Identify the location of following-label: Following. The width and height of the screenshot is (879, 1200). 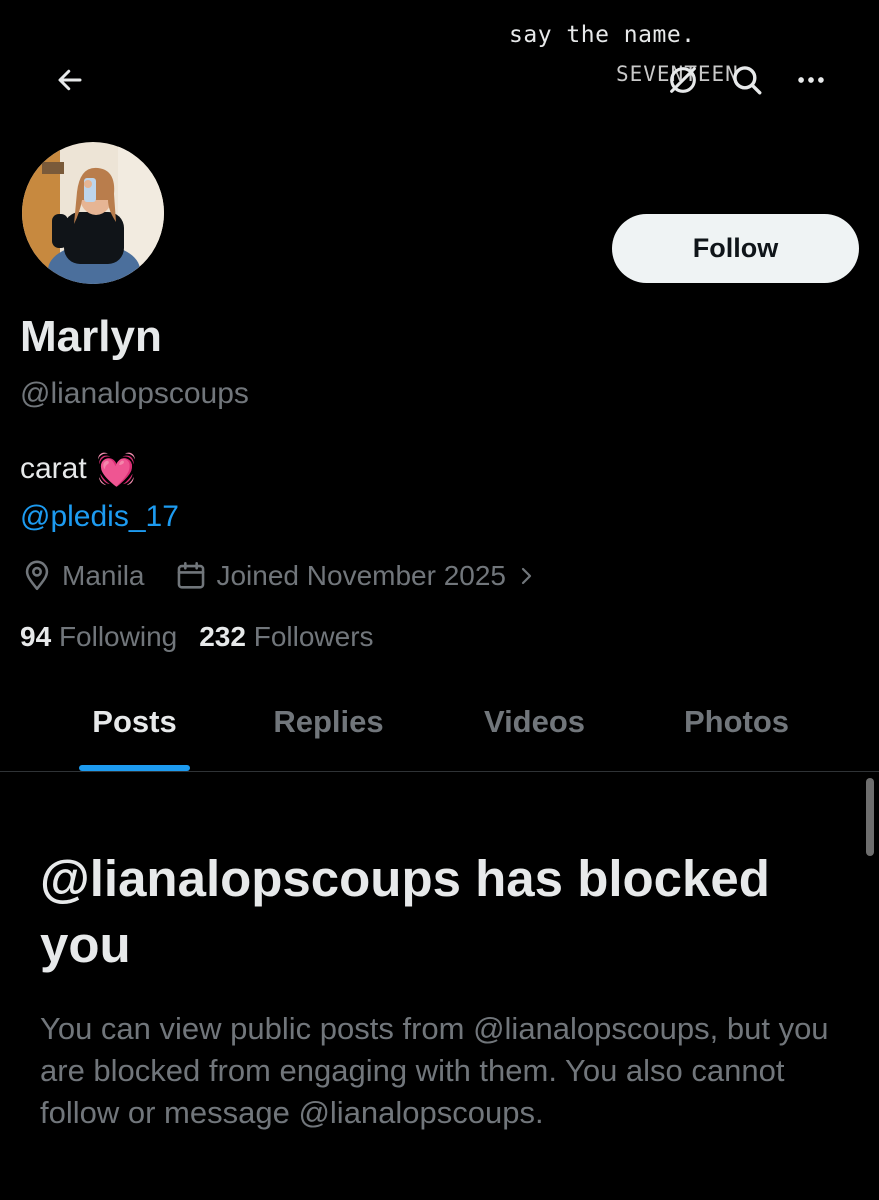
(118, 636).